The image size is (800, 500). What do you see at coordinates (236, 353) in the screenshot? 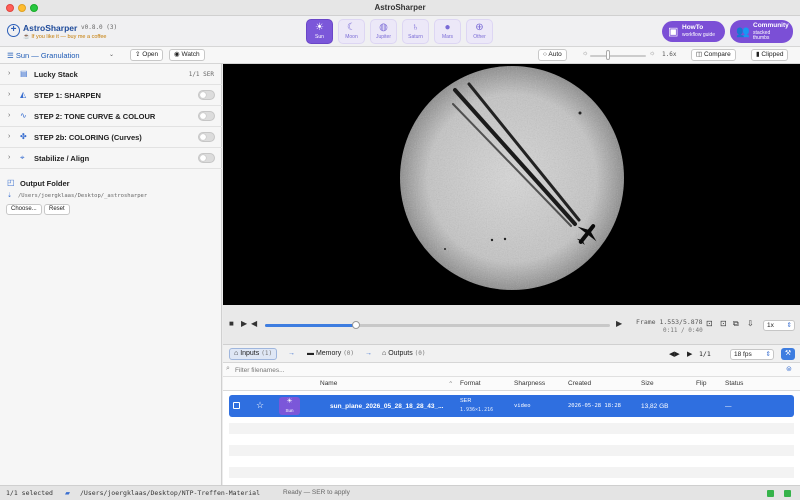
I see `tray-icon: ⌂` at bounding box center [236, 353].